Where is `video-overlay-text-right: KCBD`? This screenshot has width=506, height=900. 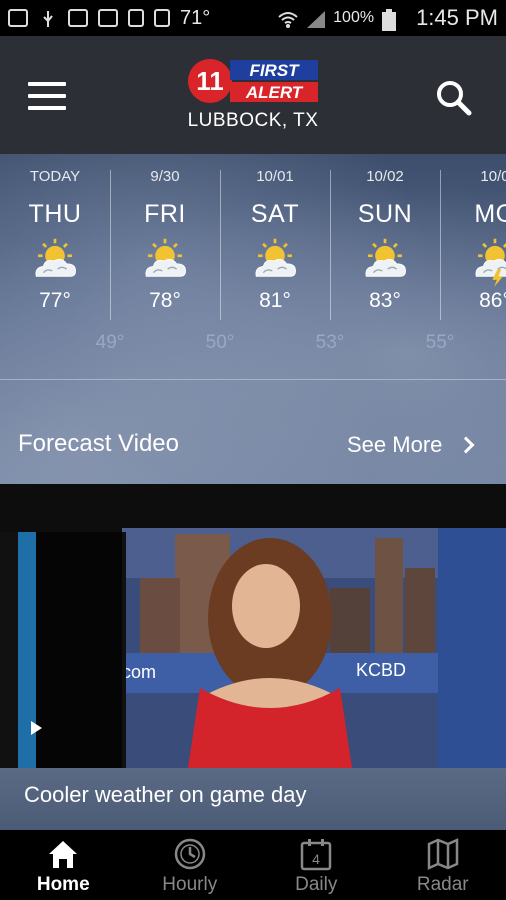 video-overlay-text-right: KCBD is located at coordinates (381, 670).